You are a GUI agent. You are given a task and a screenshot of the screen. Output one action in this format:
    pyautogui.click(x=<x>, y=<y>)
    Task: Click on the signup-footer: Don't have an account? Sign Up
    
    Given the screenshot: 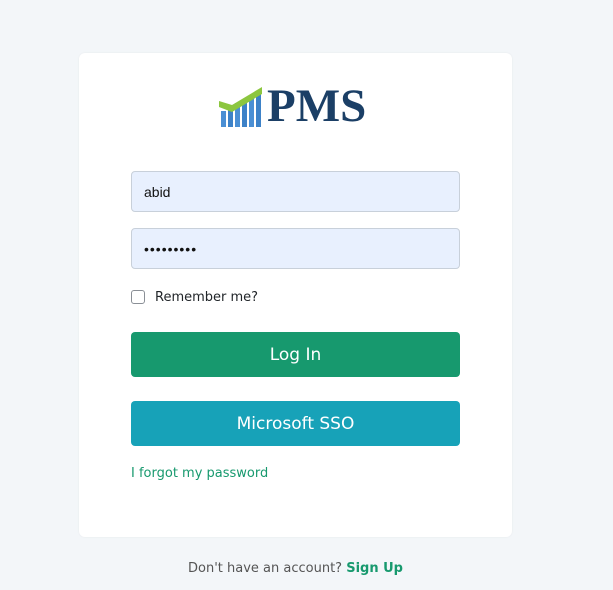 What is the action you would take?
    pyautogui.click(x=295, y=568)
    